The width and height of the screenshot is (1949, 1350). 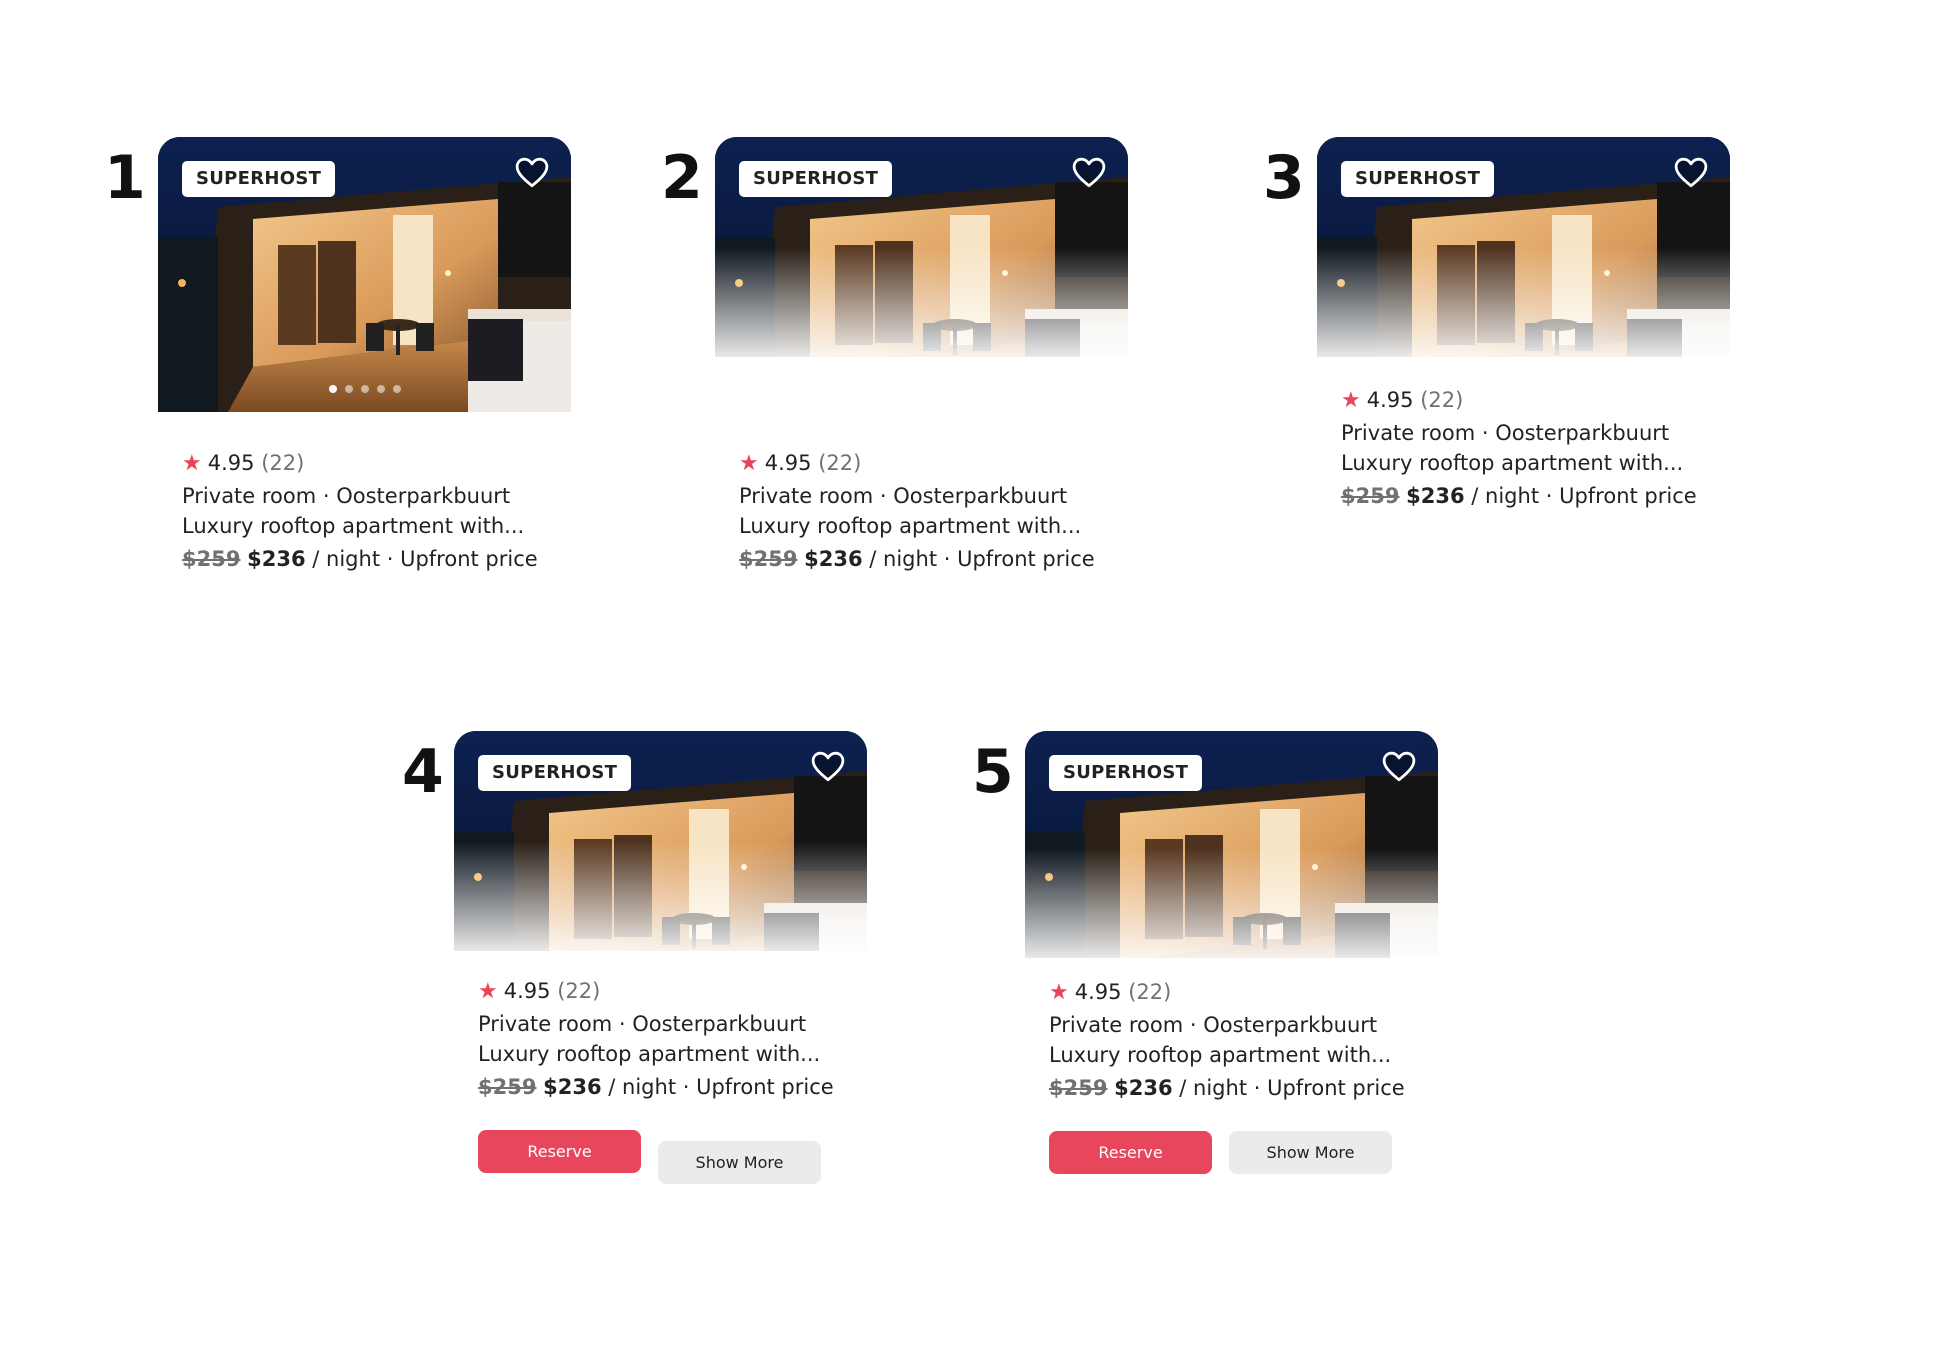 What do you see at coordinates (423, 772) in the screenshot?
I see `variant-number-4: 4` at bounding box center [423, 772].